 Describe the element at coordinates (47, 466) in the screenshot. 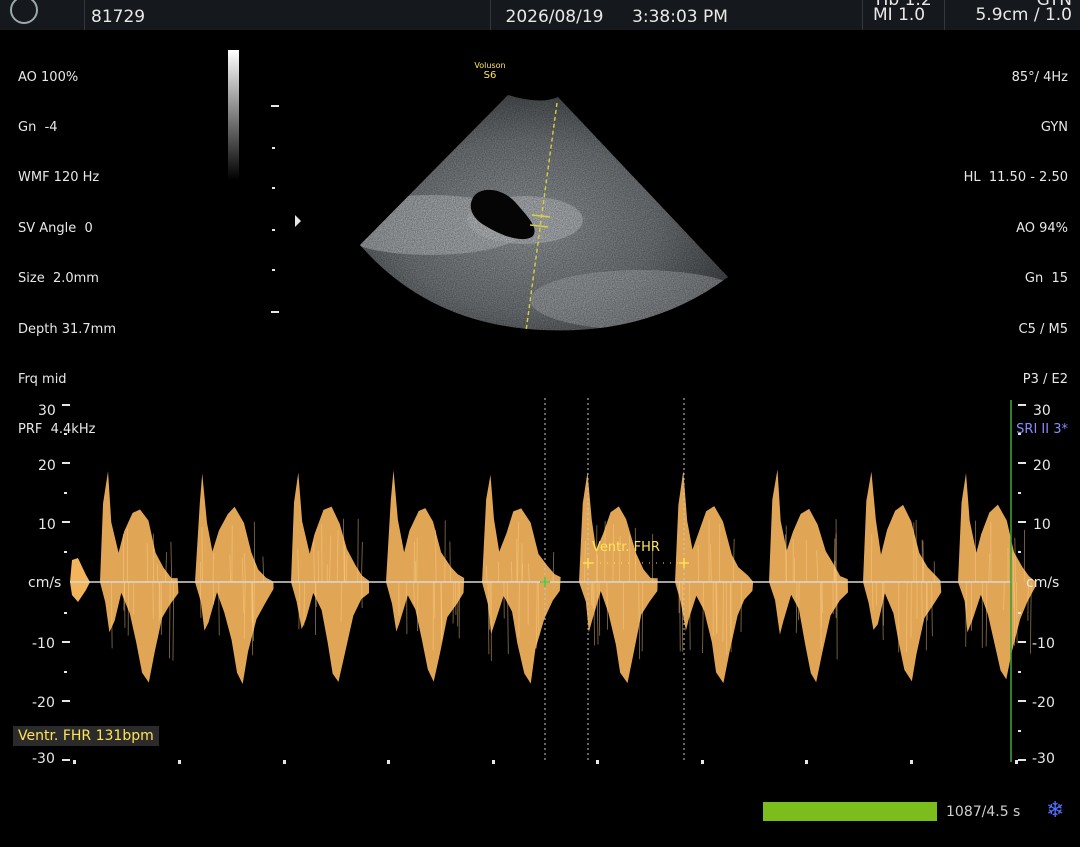

I see `left-tick-20: 20` at that location.